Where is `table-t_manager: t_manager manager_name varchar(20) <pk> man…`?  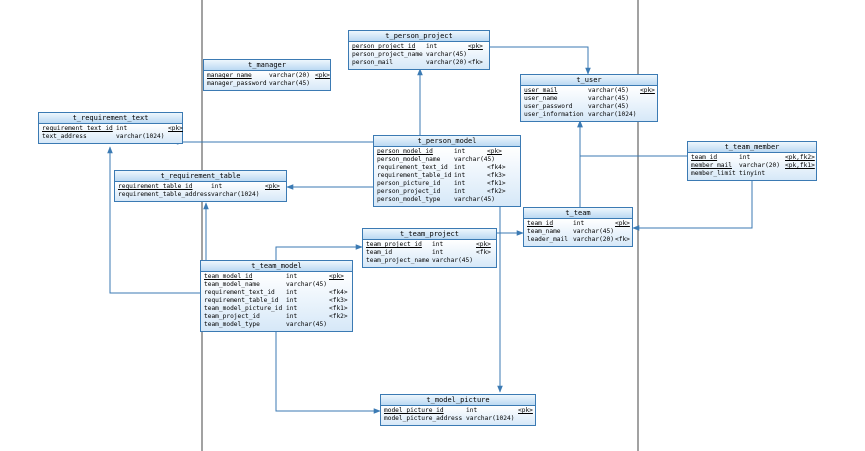
table-t_manager: t_manager manager_name varchar(20) <pk> man… is located at coordinates (267, 75).